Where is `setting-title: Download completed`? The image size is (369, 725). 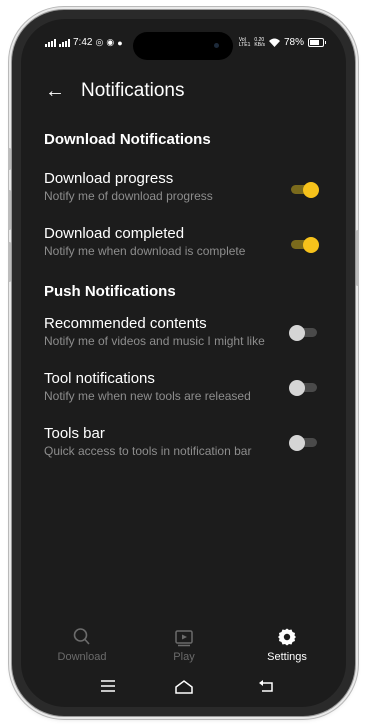
setting-title: Download completed is located at coordinates (114, 233).